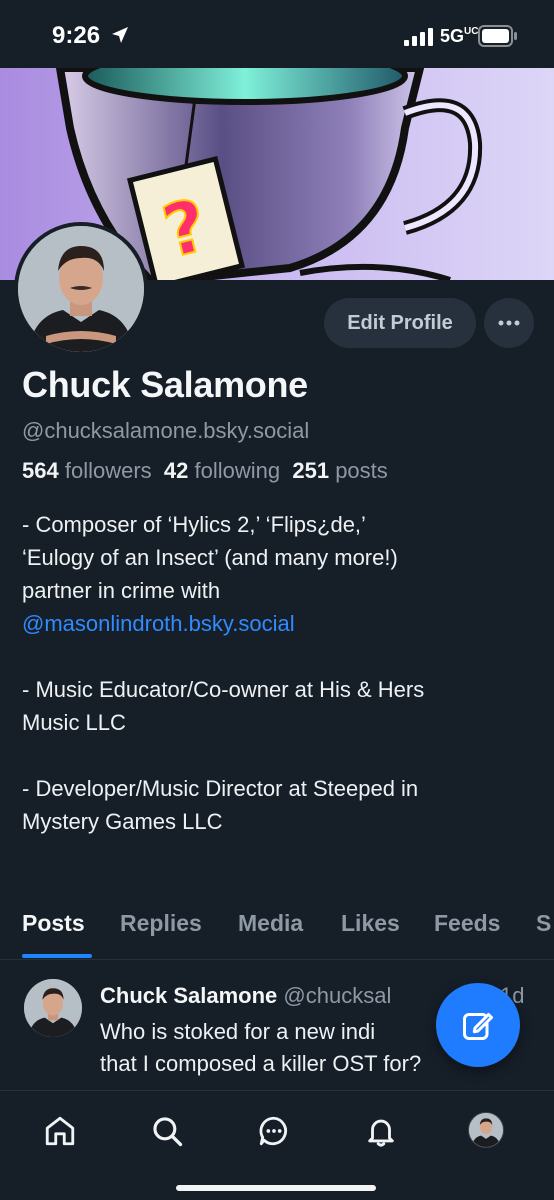 Image resolution: width=554 pixels, height=1200 pixels. I want to click on status-time: 9:26, so click(76, 35).